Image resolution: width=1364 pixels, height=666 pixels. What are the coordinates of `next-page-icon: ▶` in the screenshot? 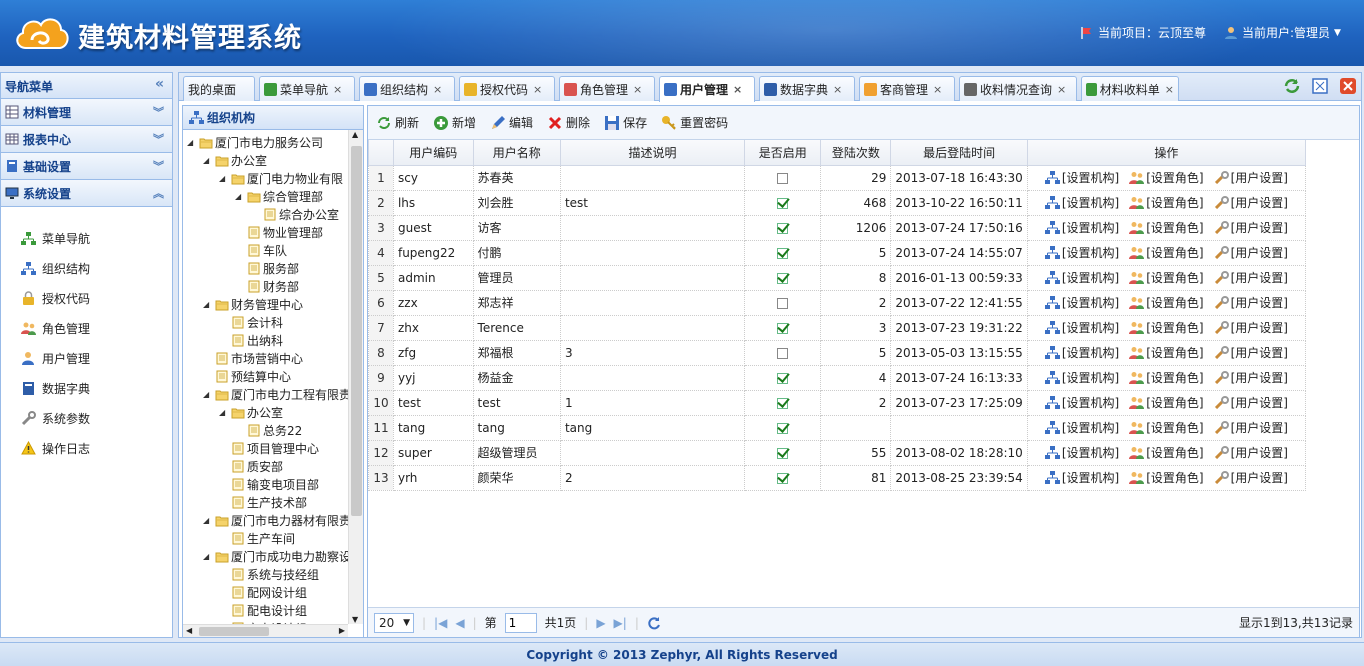 It's located at (600, 623).